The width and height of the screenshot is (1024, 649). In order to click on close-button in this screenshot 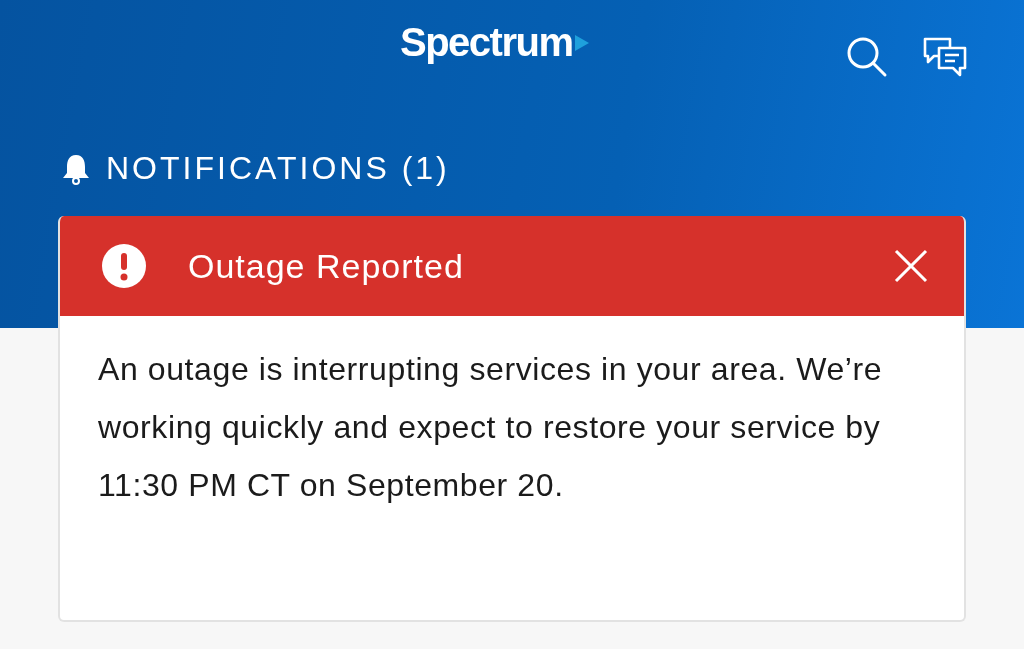, I will do `click(911, 266)`.